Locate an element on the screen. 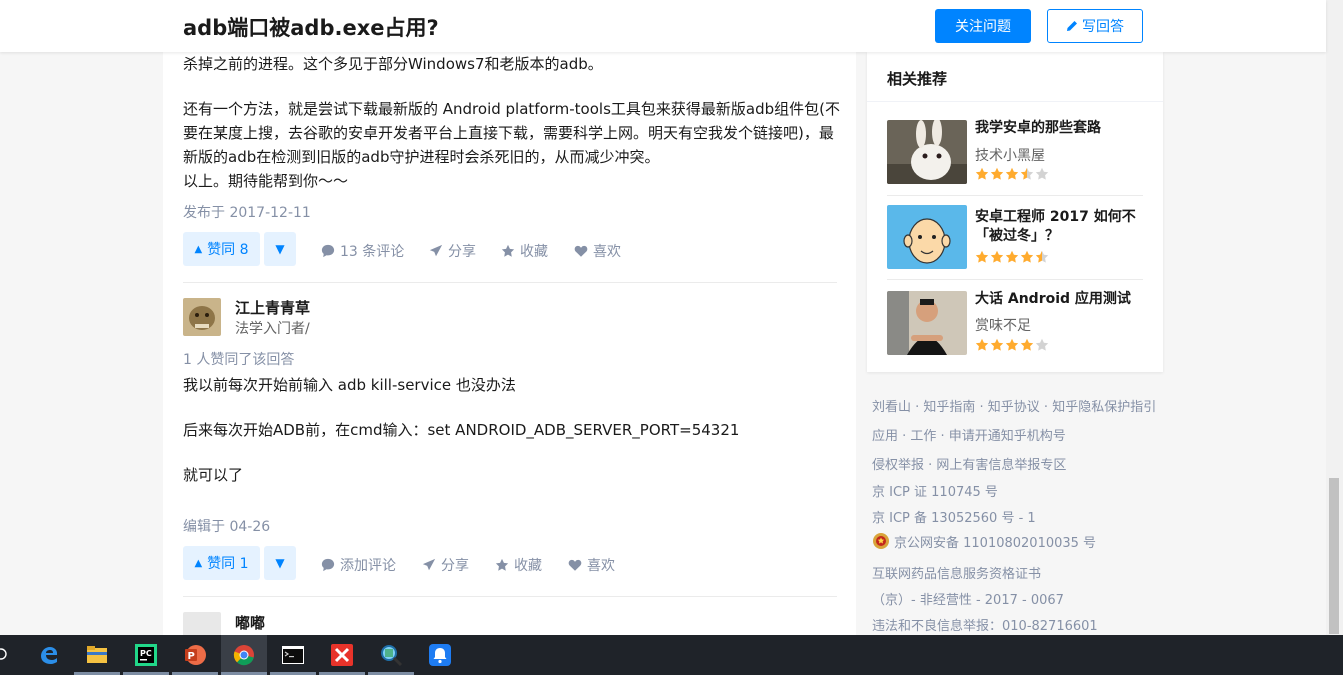 This screenshot has width=1343, height=675. footer-police-record: 京公网安备 11010802010035 号 is located at coordinates (984, 541).